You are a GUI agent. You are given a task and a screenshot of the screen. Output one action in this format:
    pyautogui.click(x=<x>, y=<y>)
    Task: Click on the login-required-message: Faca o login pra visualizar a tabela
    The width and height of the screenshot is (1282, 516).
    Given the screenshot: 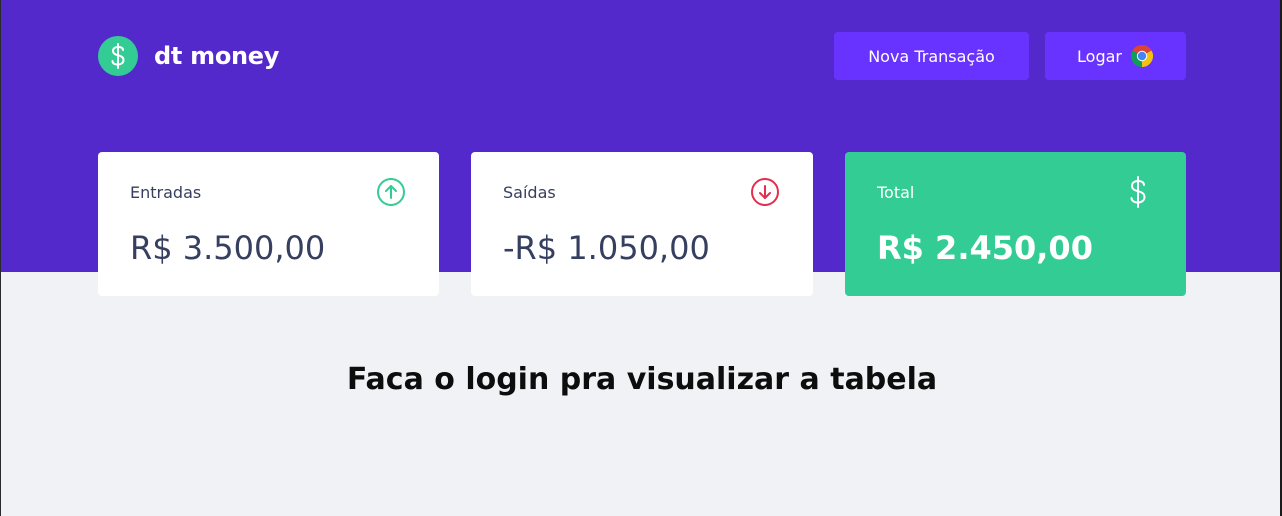 What is the action you would take?
    pyautogui.click(x=642, y=379)
    